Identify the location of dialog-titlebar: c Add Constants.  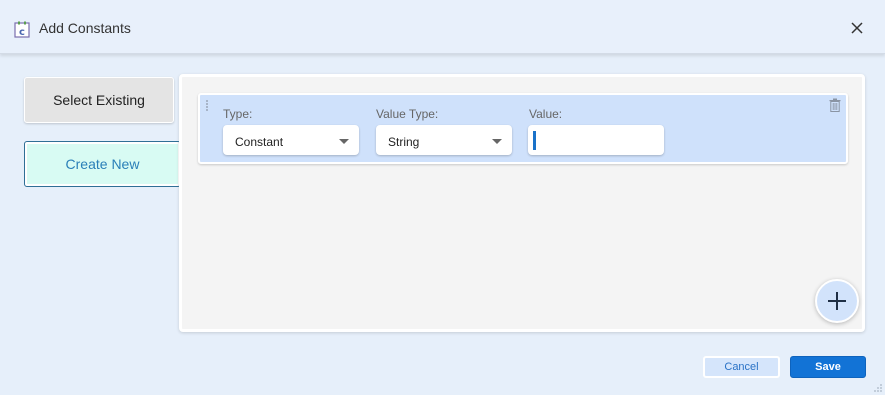
(442, 27).